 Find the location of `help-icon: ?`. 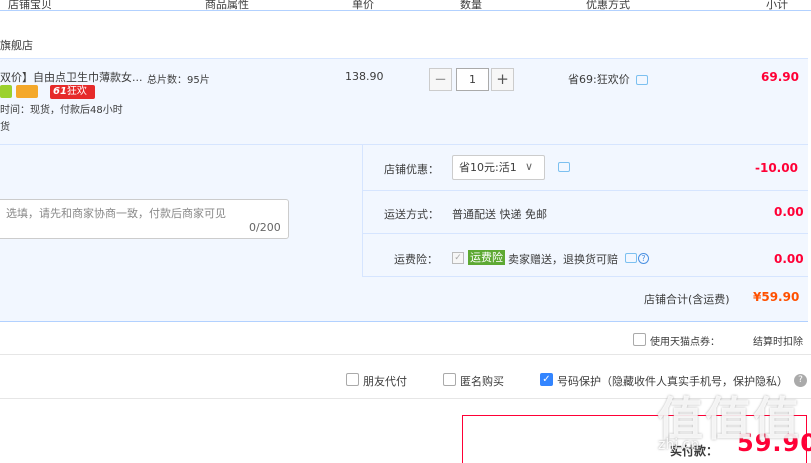

help-icon: ? is located at coordinates (643, 258).